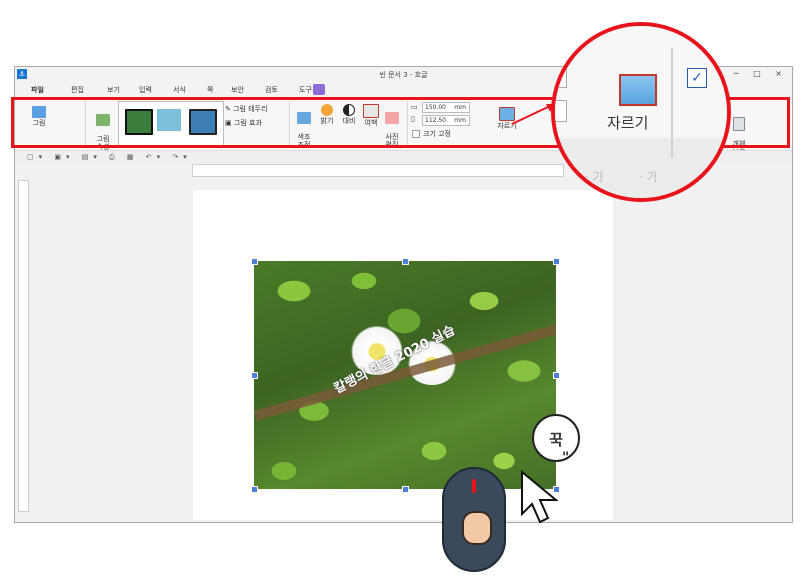 This screenshot has width=800, height=587. Describe the element at coordinates (319, 89) in the screenshot. I see `picture-tool-tab` at that location.